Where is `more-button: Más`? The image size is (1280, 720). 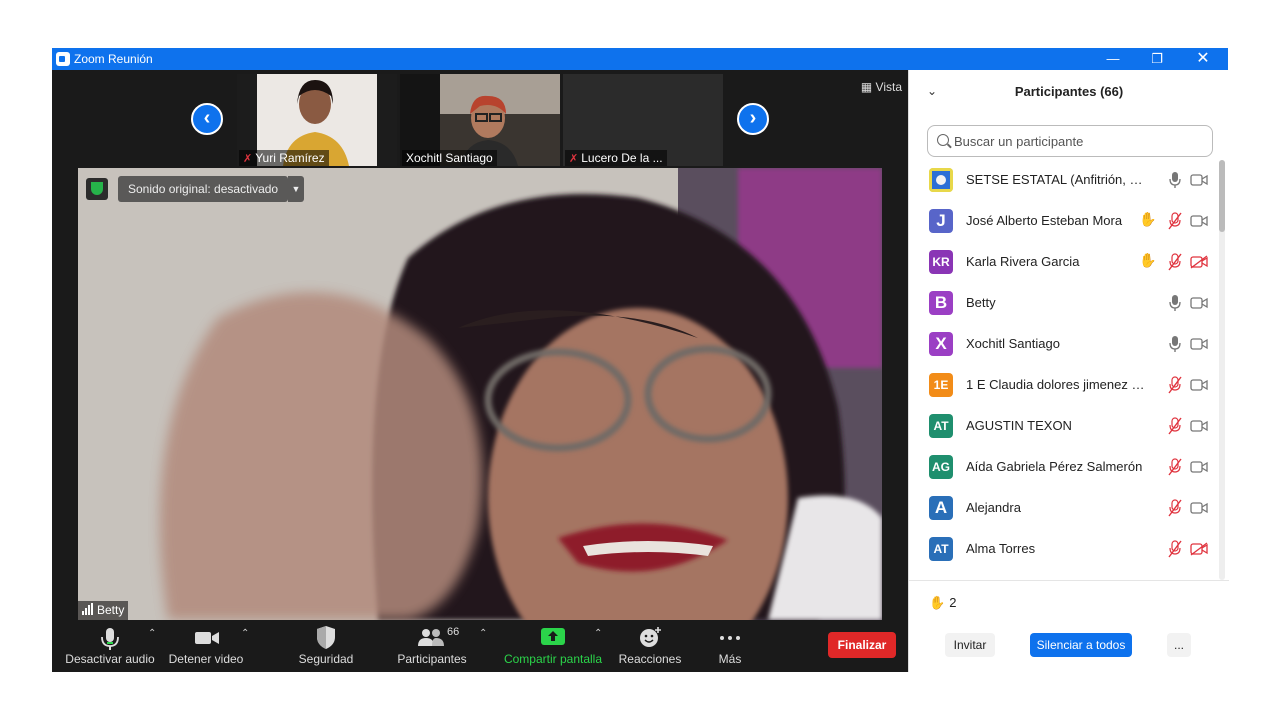 more-button: Más is located at coordinates (730, 646).